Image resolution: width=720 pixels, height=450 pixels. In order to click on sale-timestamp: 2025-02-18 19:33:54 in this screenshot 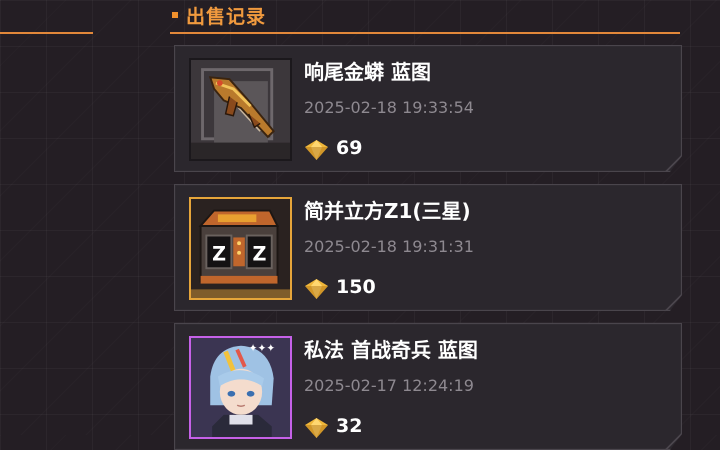, I will do `click(389, 107)`.